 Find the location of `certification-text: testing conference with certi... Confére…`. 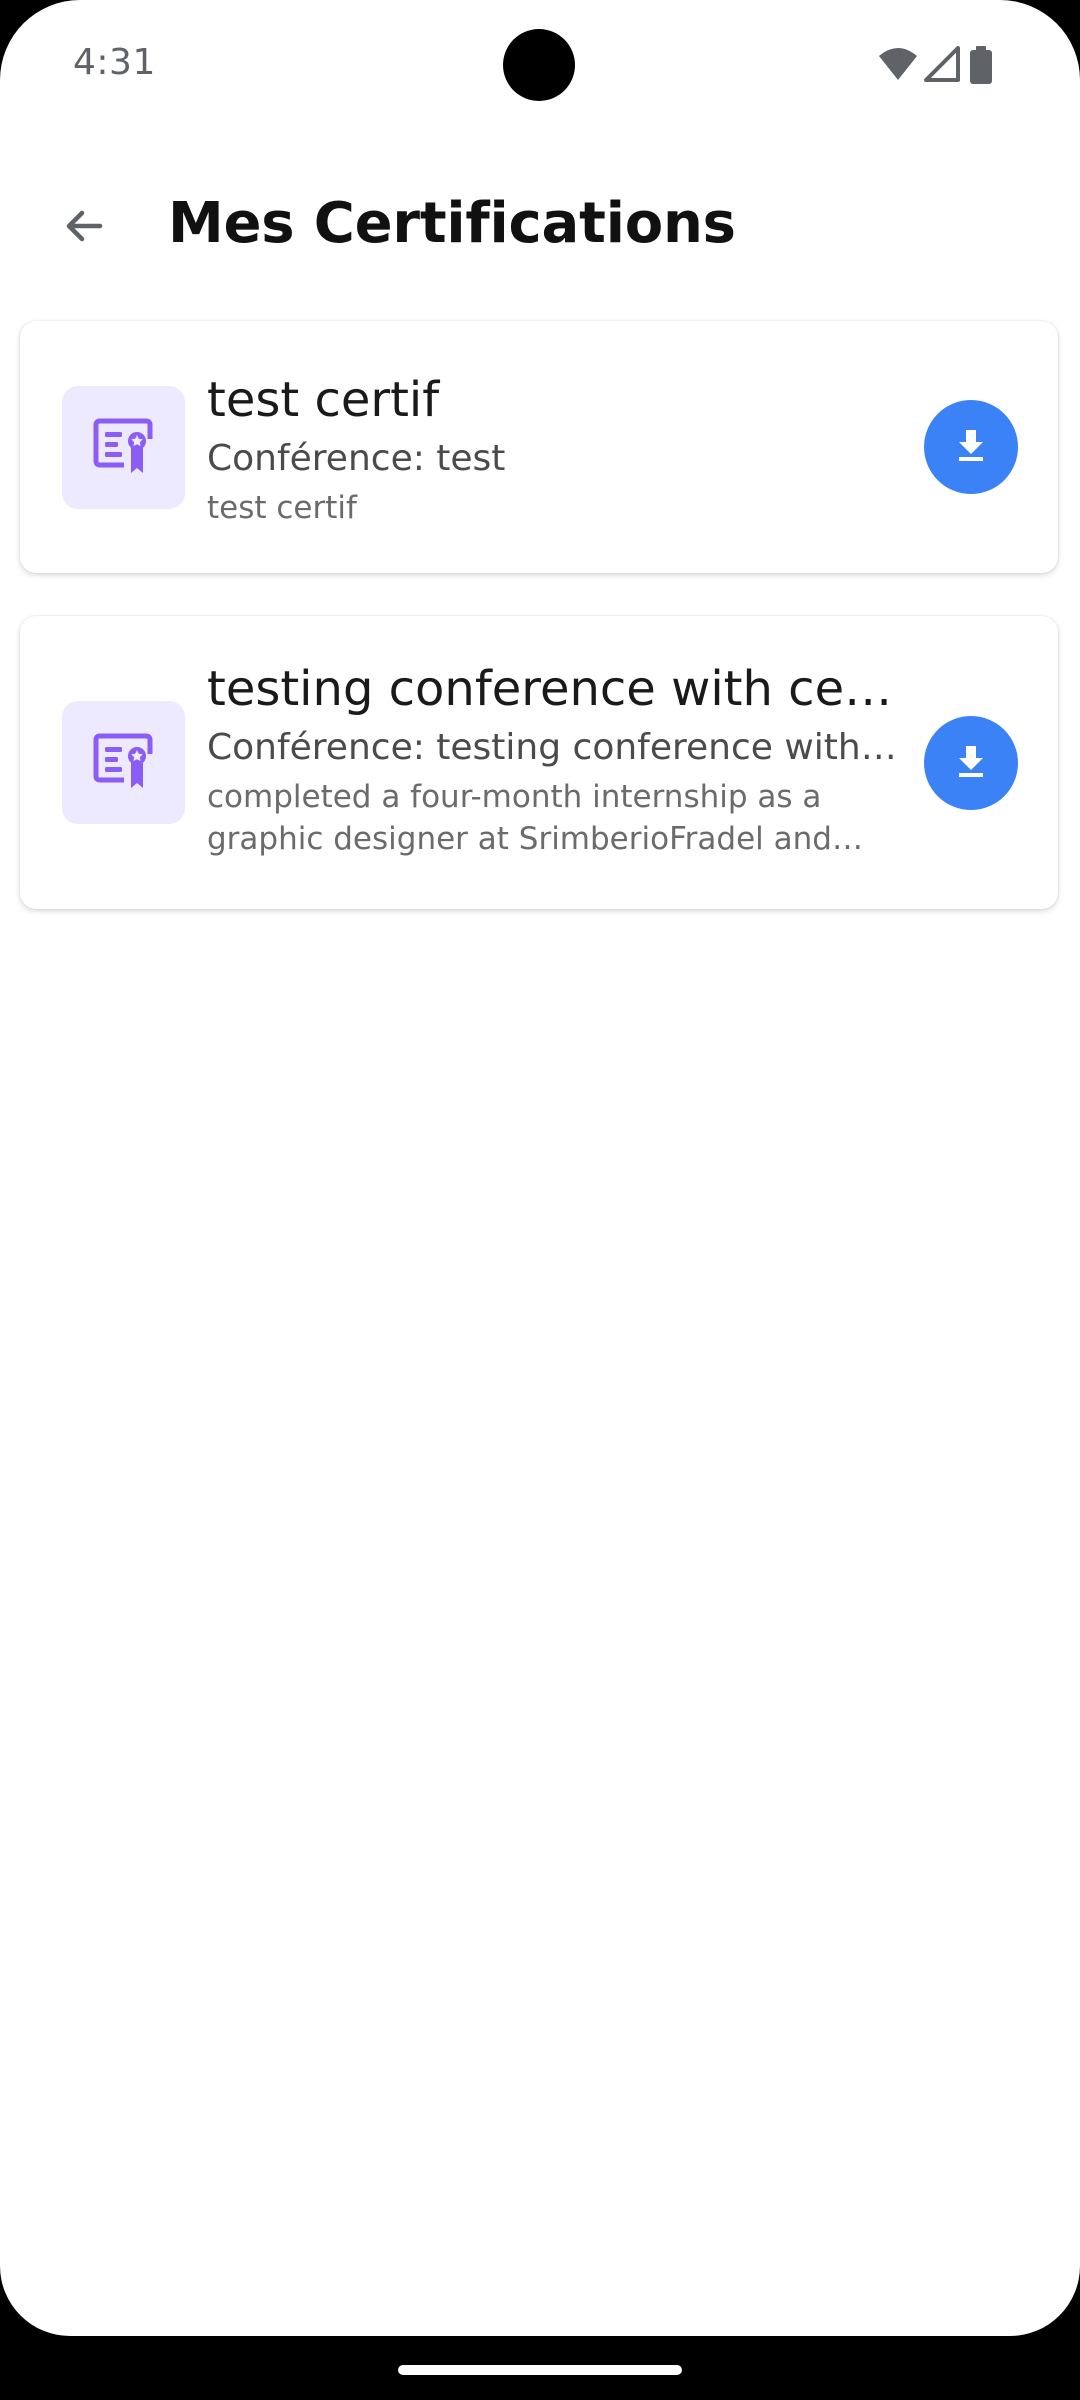

certification-text: testing conference with certi... Confére… is located at coordinates (557, 759).